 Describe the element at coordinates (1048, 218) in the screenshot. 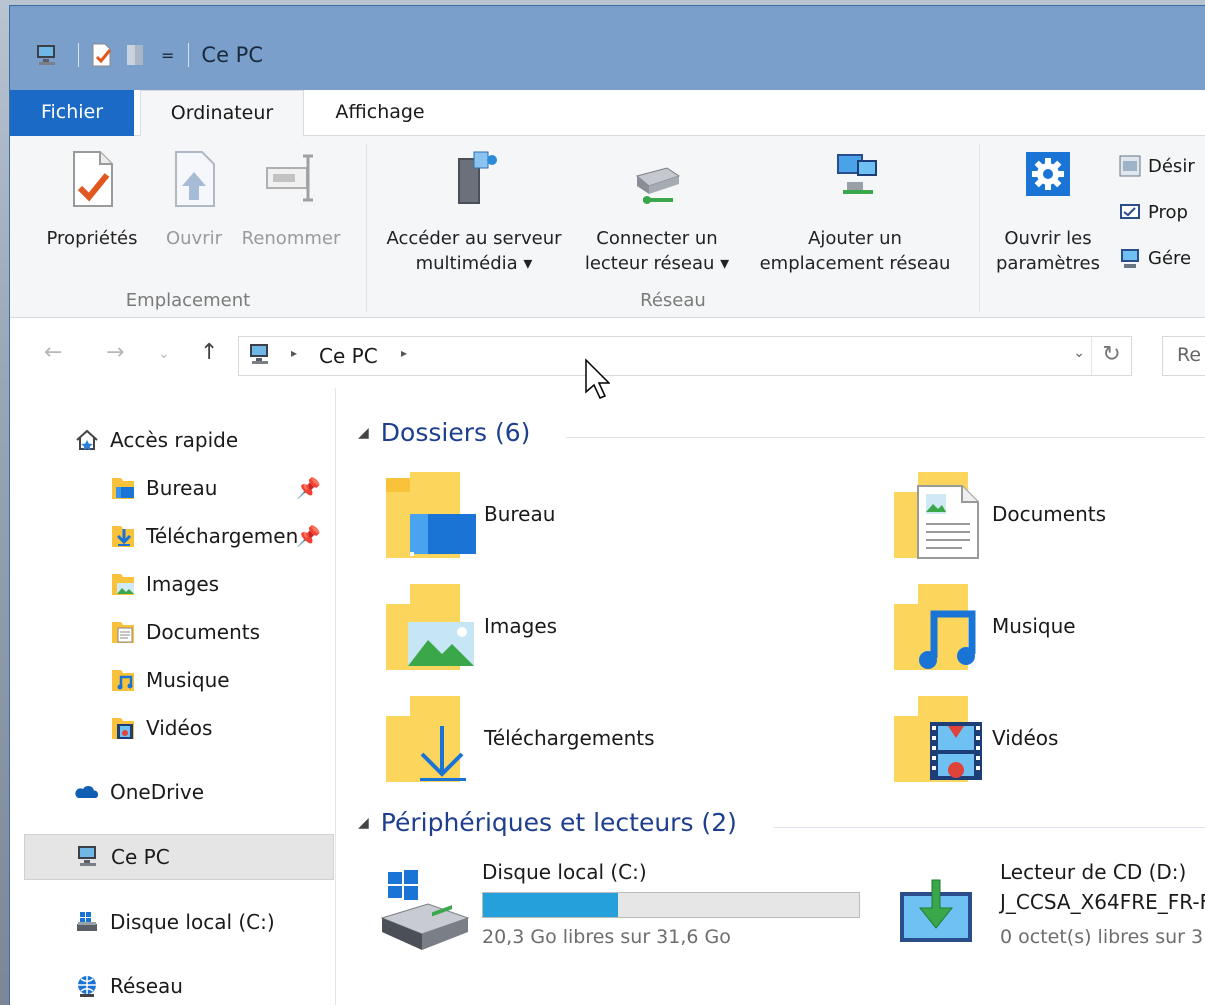

I see `ouvrir-parametres-button: Ouvrir les paramètres` at that location.